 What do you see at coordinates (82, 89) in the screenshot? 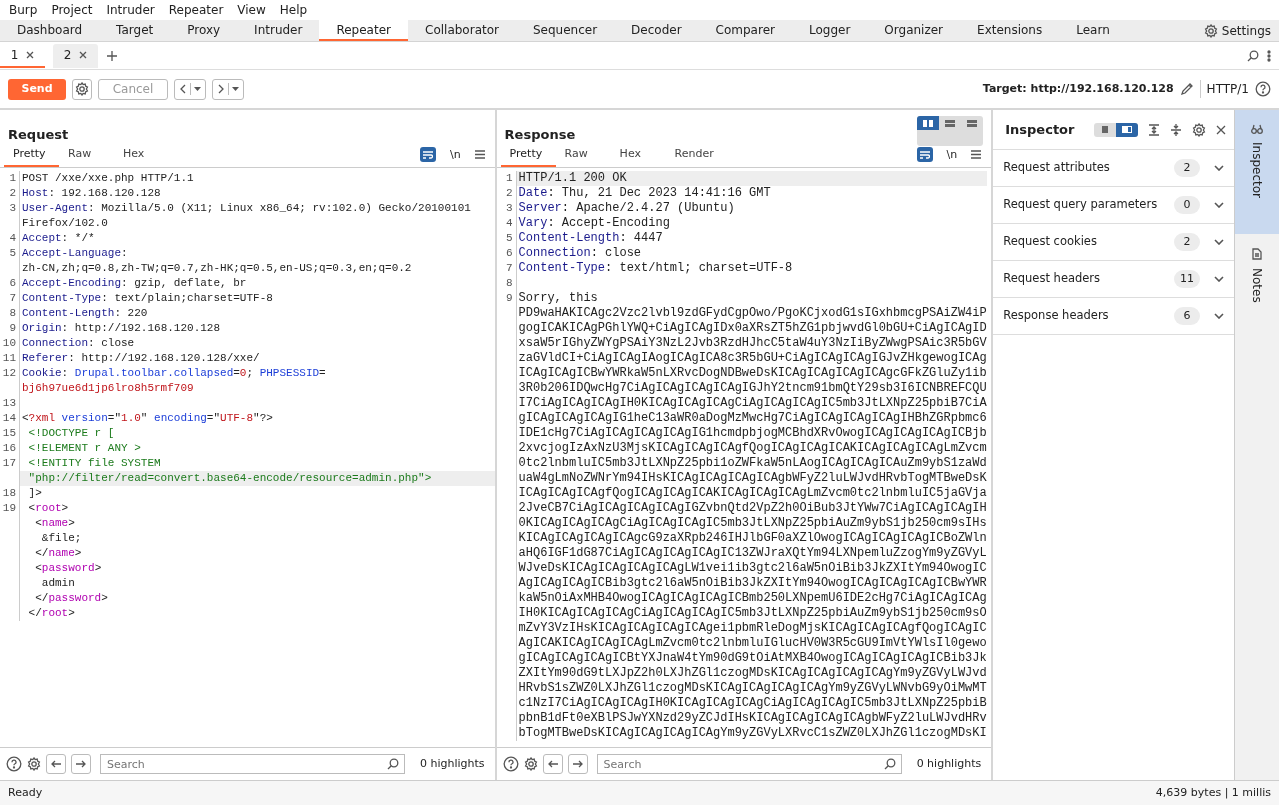
I see `settings-button` at bounding box center [82, 89].